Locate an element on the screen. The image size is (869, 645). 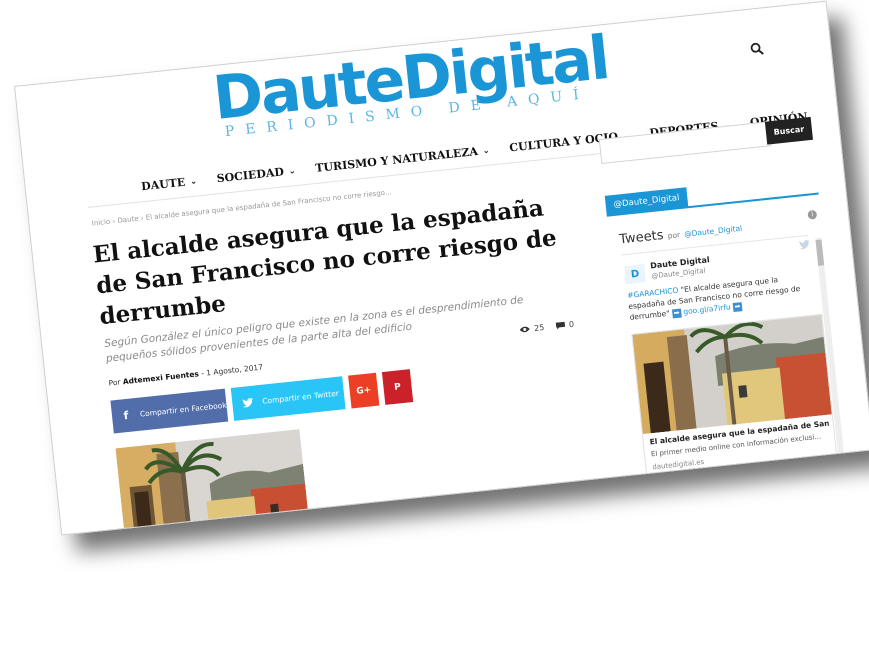
nav-item-turismo: TURISMO Y NATURALEZA ⌄ is located at coordinates (403, 158).